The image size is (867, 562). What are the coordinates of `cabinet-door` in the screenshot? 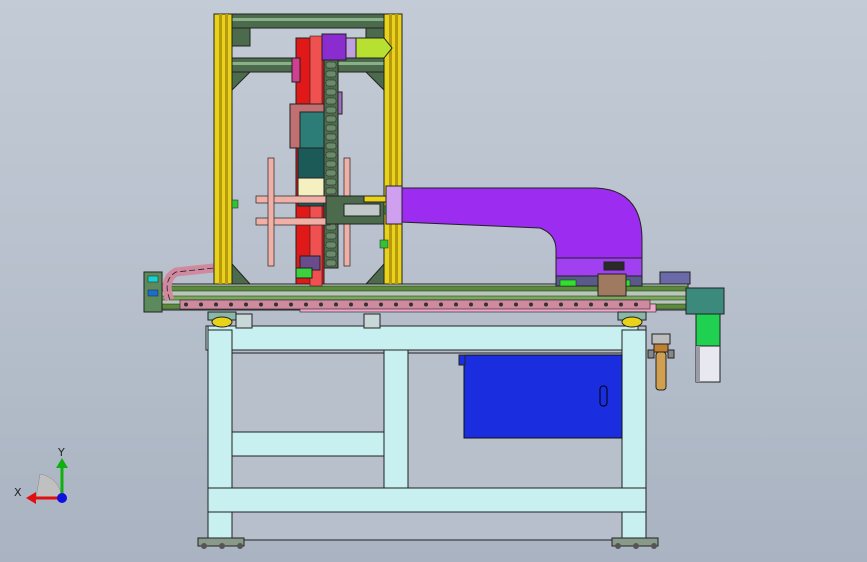 It's located at (543, 396).